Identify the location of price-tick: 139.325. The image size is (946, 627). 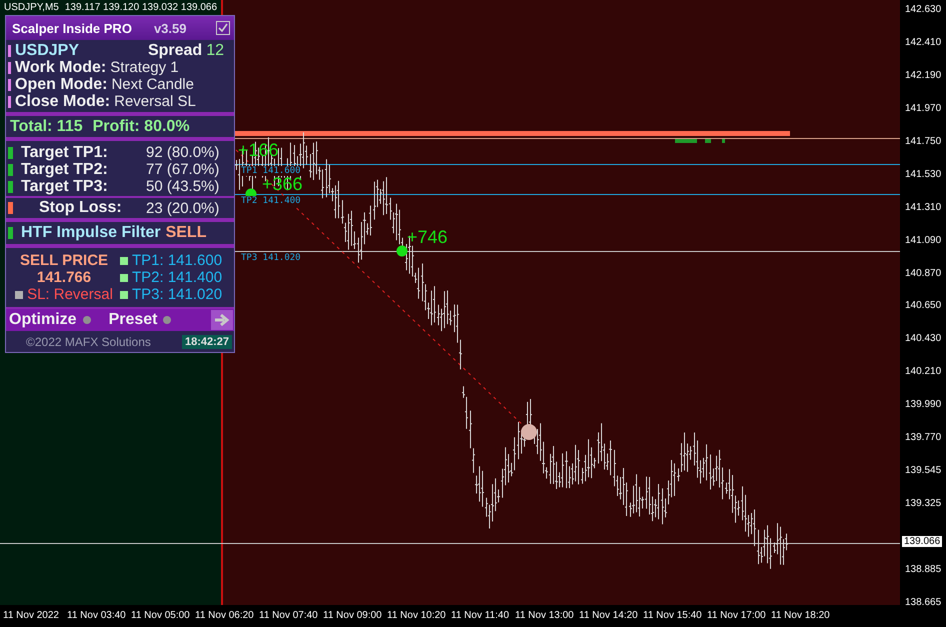
(923, 504).